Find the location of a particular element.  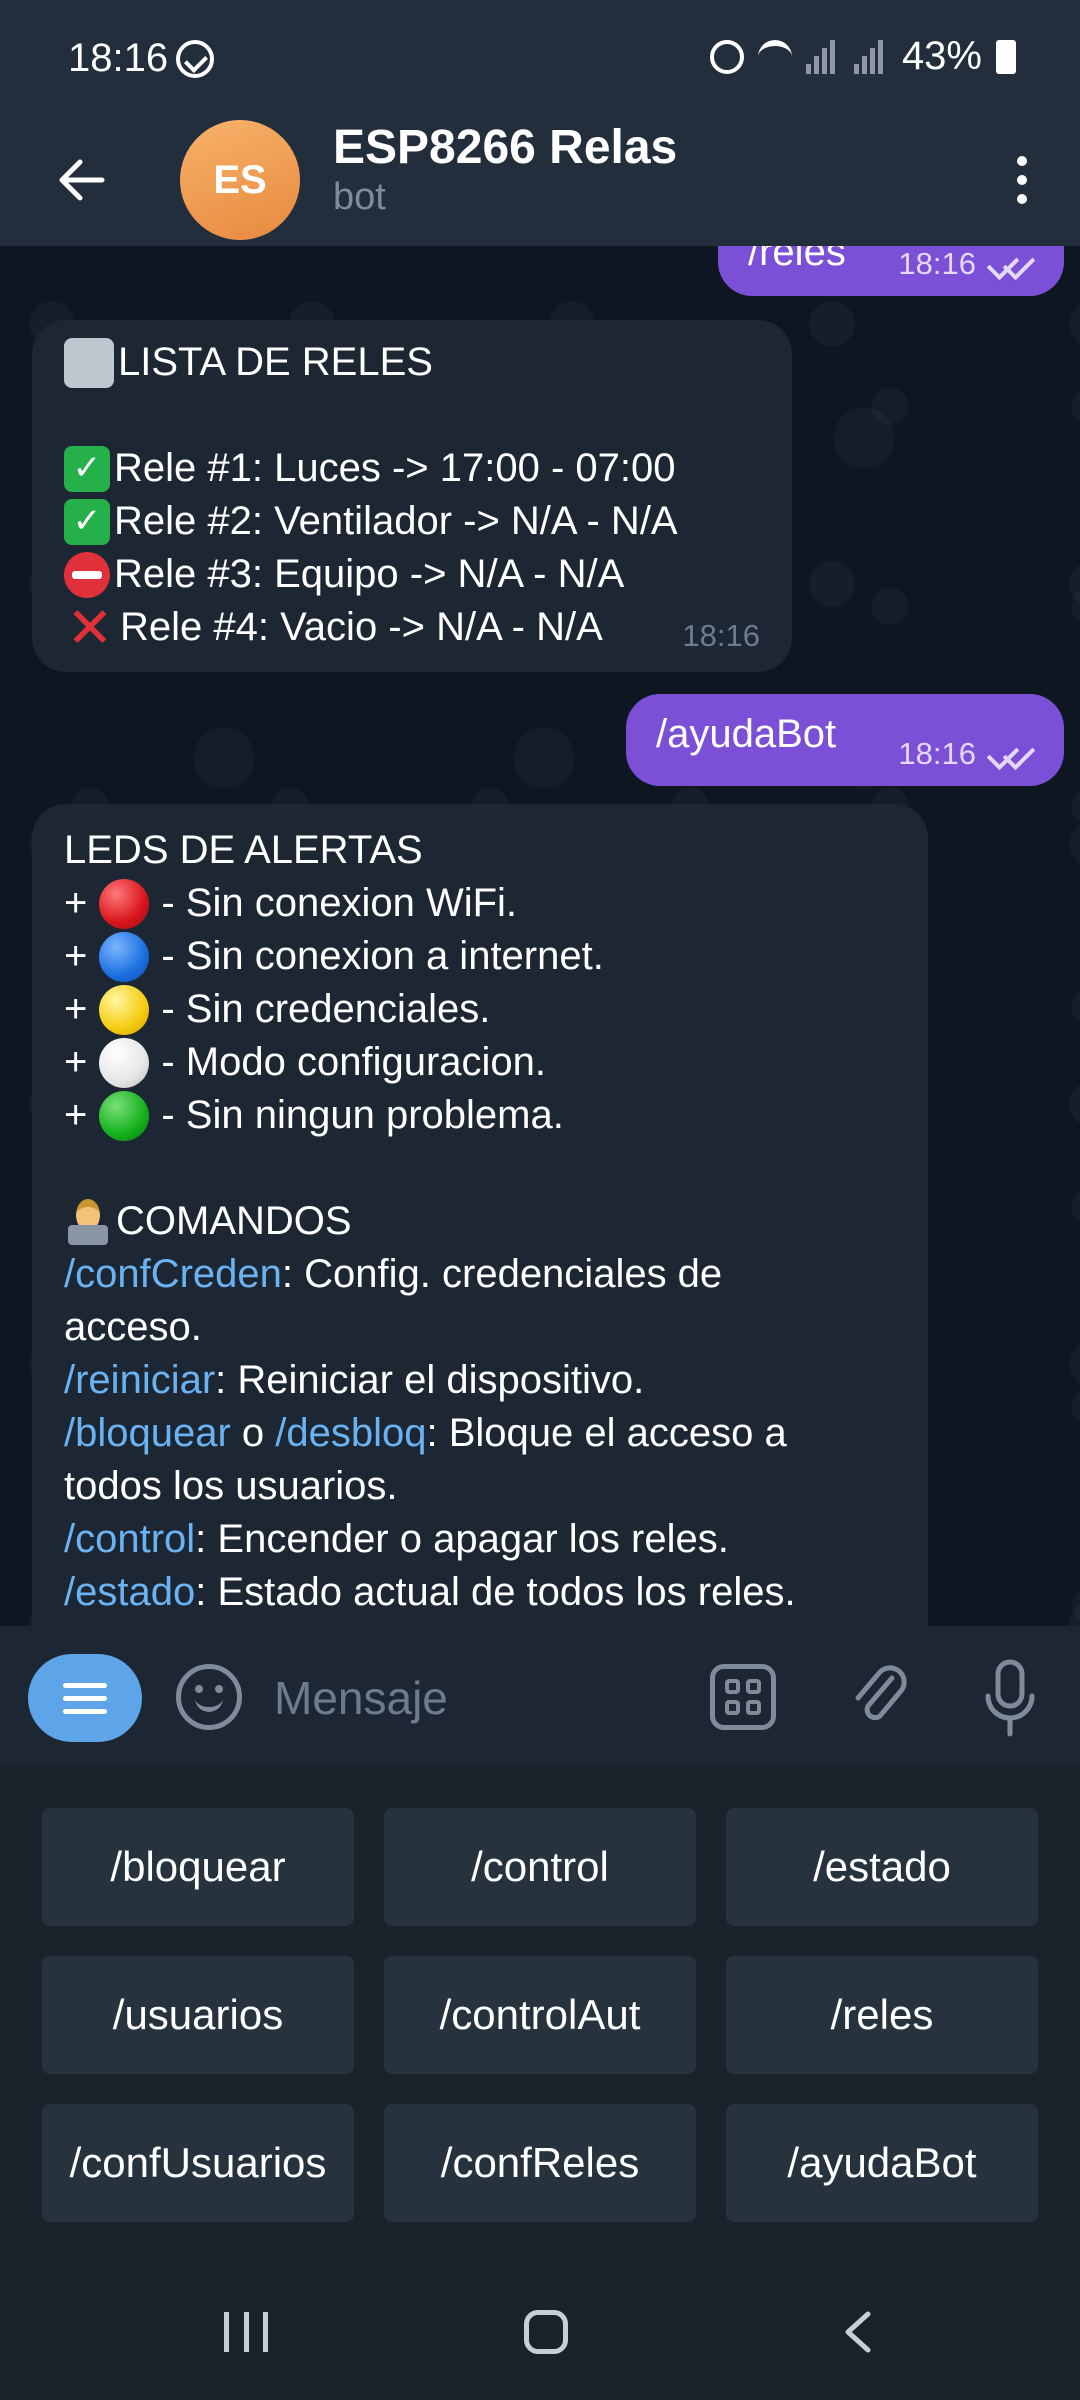

message-outgoing: /reles 18:16 is located at coordinates (891, 271).